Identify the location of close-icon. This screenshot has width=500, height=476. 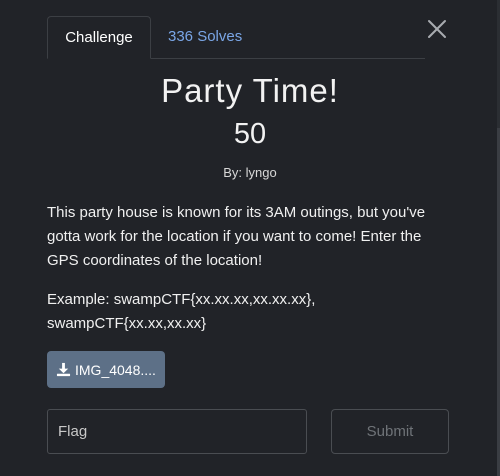
(437, 29).